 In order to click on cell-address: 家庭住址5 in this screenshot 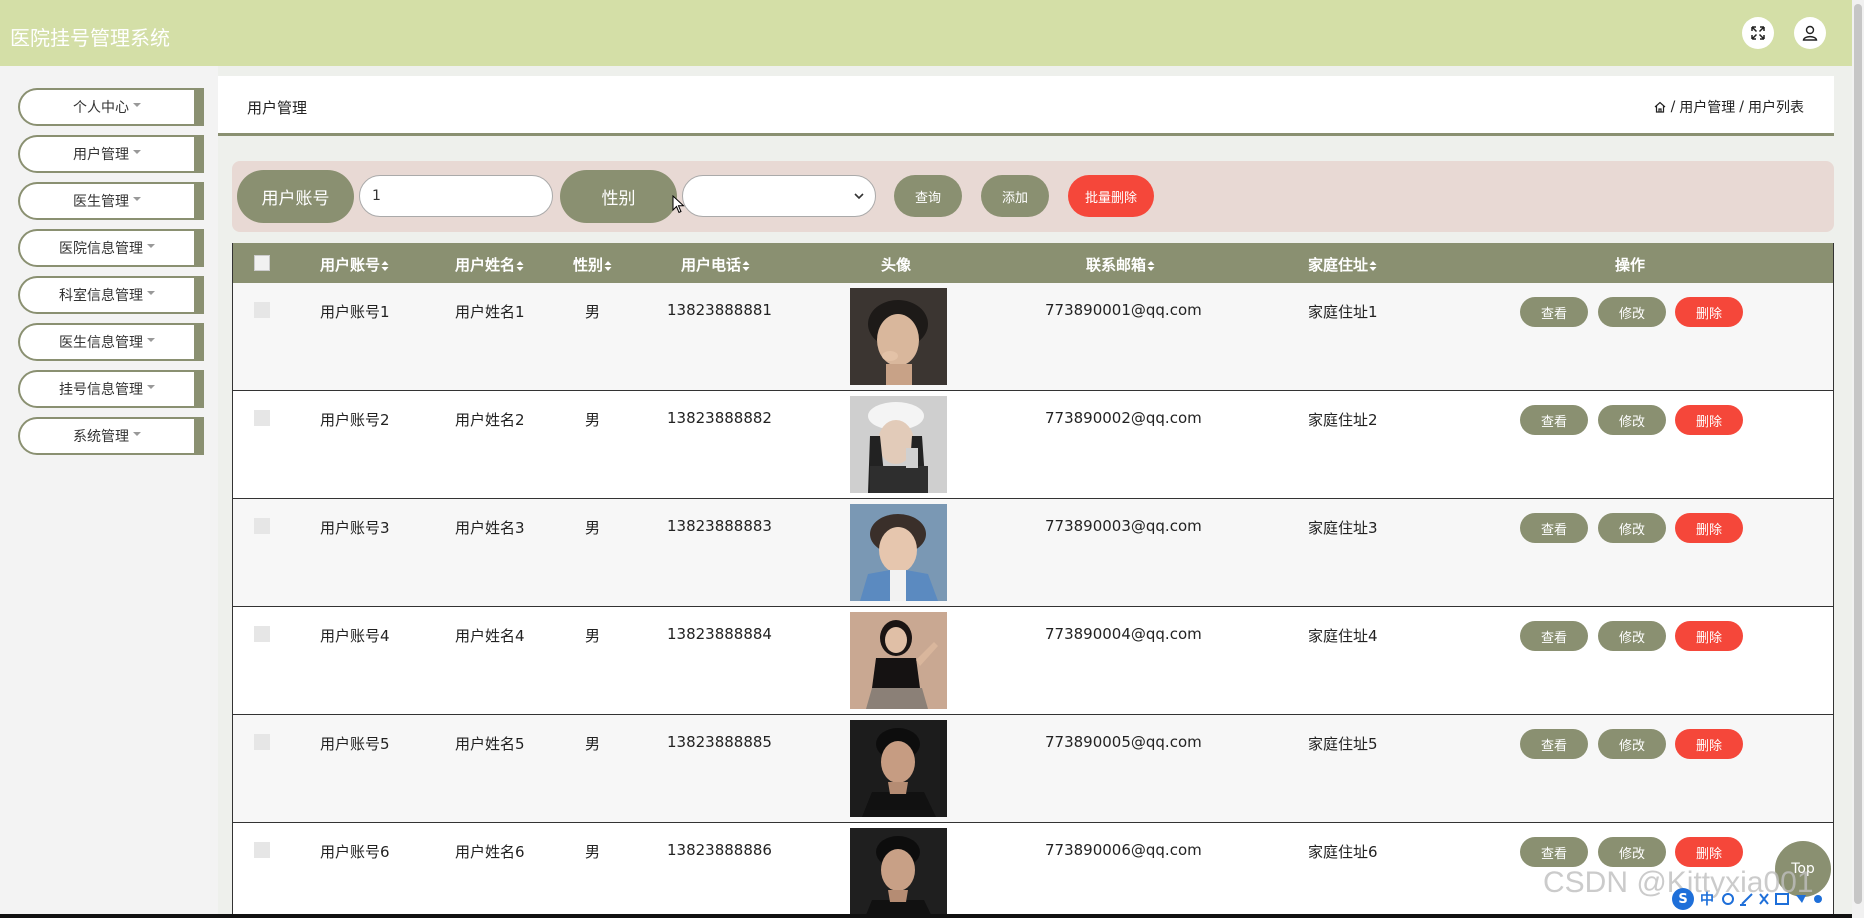, I will do `click(1343, 744)`.